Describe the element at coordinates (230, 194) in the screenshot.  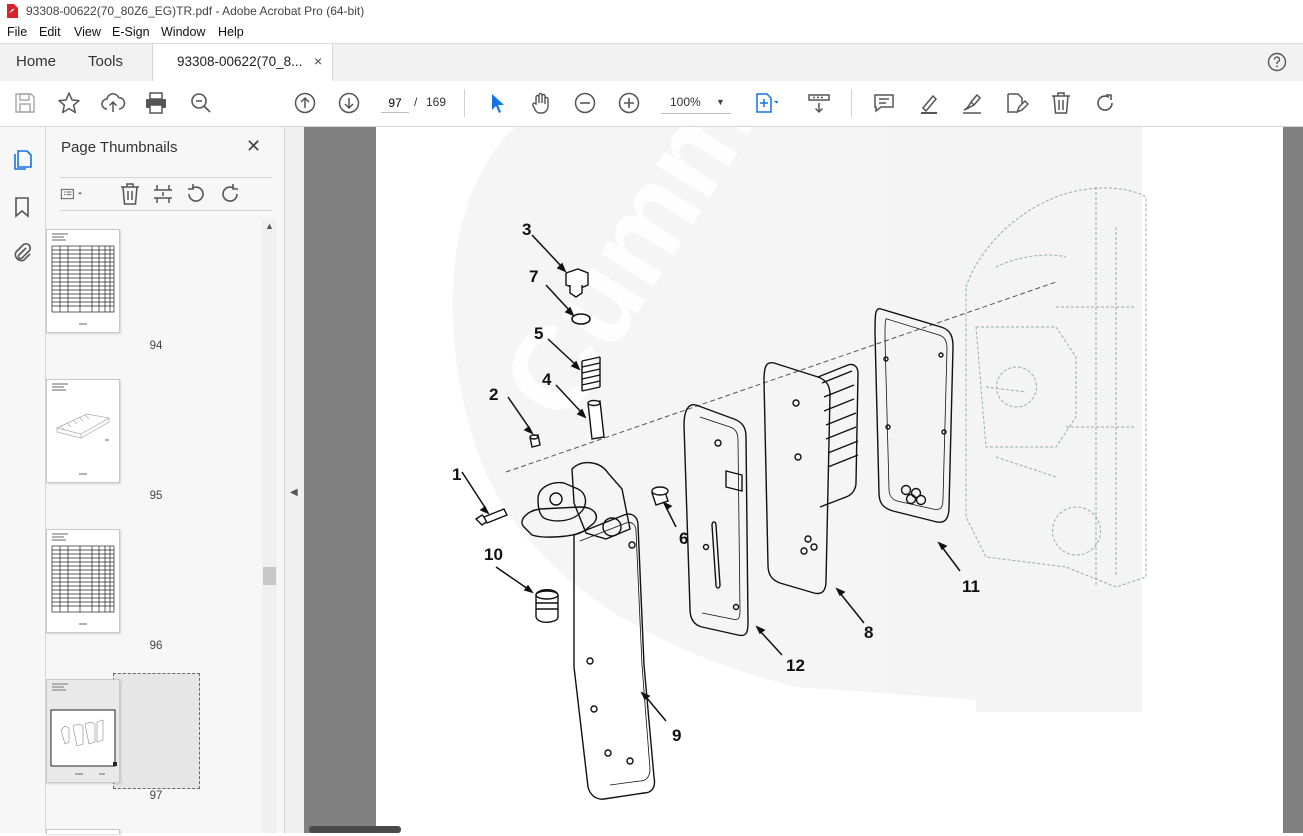
I see `rotate-right-icon` at that location.